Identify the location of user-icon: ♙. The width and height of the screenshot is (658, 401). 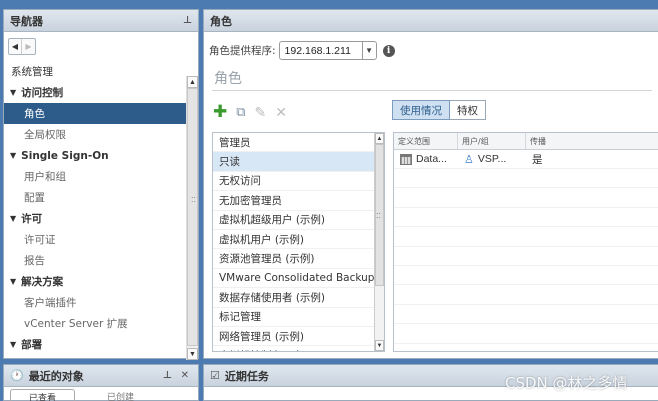
(469, 159).